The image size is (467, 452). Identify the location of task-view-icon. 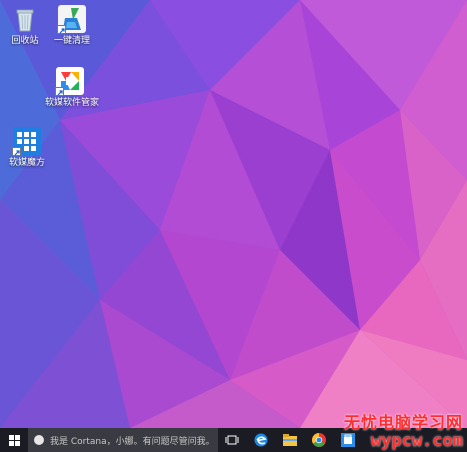
(232, 440).